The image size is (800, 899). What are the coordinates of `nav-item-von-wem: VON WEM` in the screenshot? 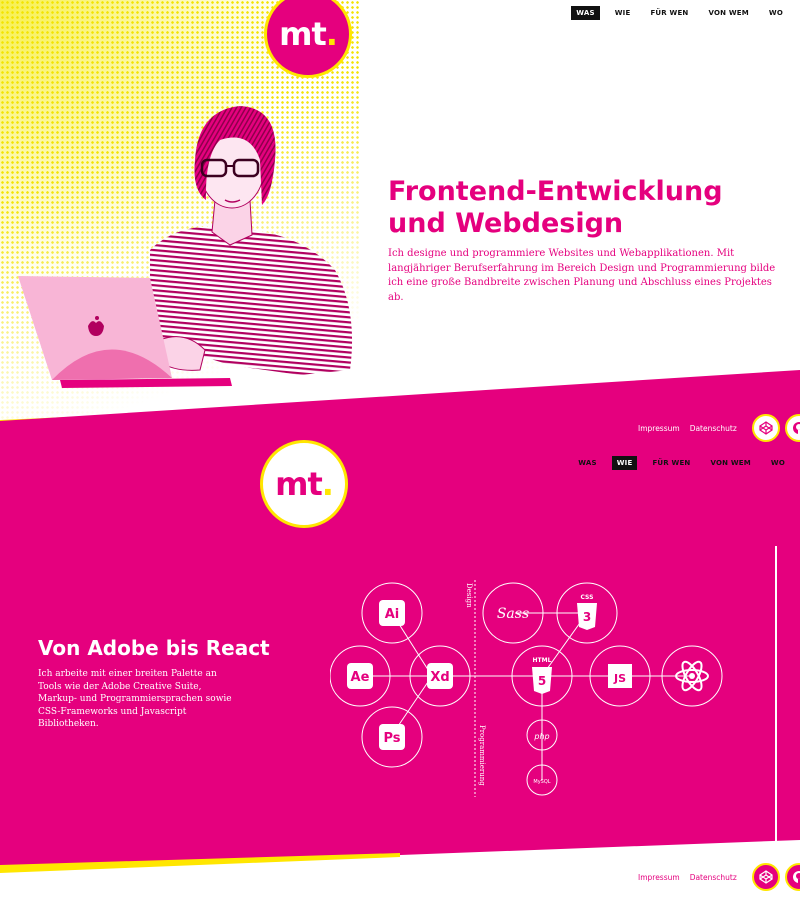 It's located at (729, 13).